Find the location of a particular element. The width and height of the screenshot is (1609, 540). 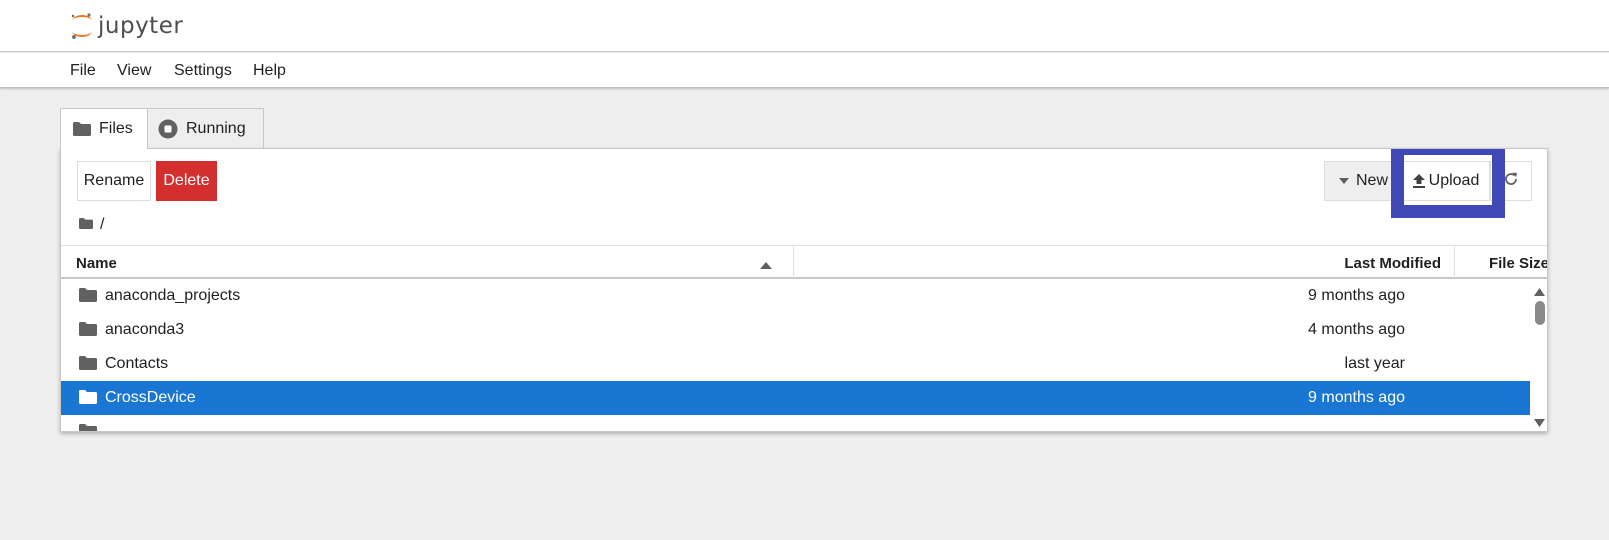

menu-file: File is located at coordinates (83, 71).